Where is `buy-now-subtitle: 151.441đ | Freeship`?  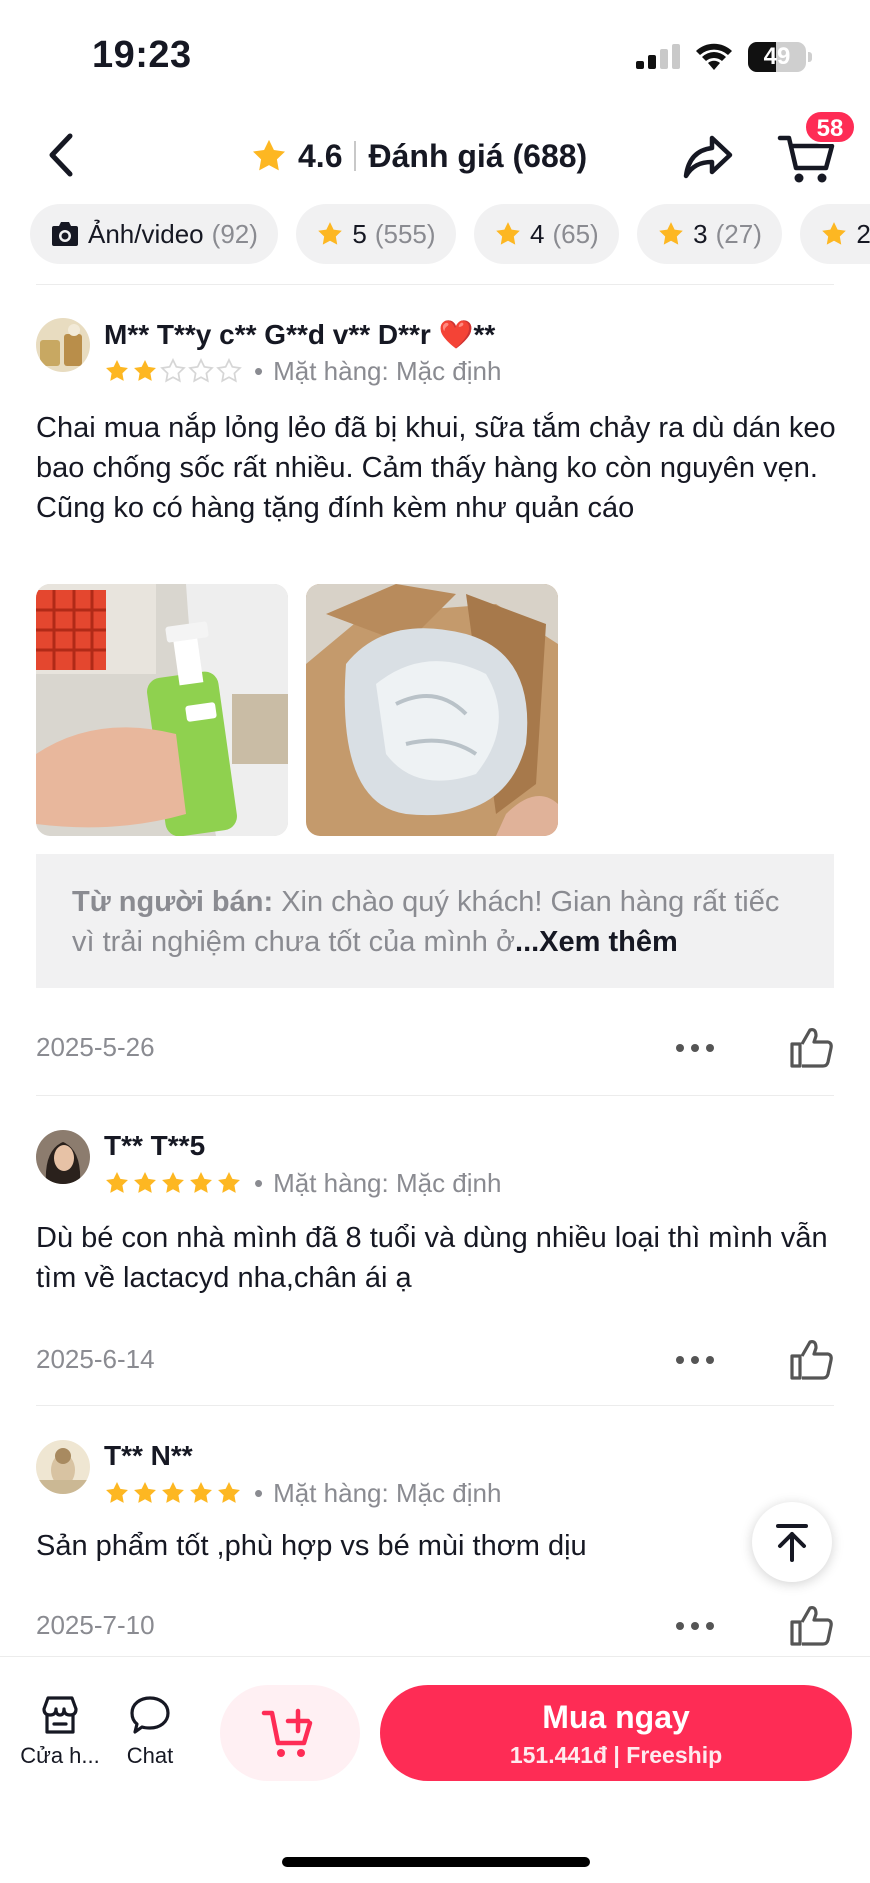
buy-now-subtitle: 151.441đ | Freeship is located at coordinates (616, 1755).